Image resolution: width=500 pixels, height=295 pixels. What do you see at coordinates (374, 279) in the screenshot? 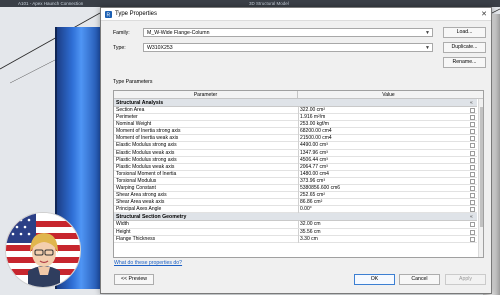
I see `ok-button: OK` at bounding box center [374, 279].